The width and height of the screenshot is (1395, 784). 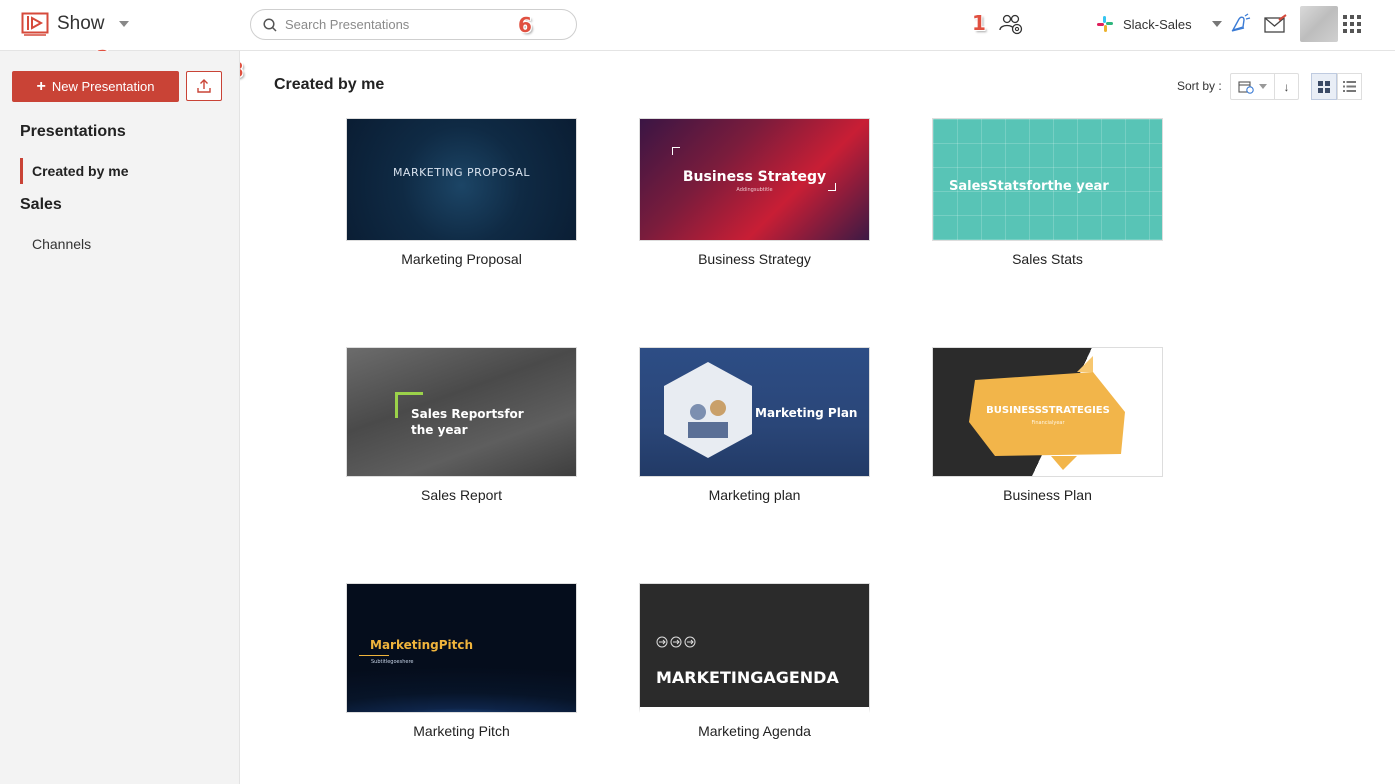 What do you see at coordinates (422, 645) in the screenshot?
I see `thumbnail-title: MarketingPitch` at bounding box center [422, 645].